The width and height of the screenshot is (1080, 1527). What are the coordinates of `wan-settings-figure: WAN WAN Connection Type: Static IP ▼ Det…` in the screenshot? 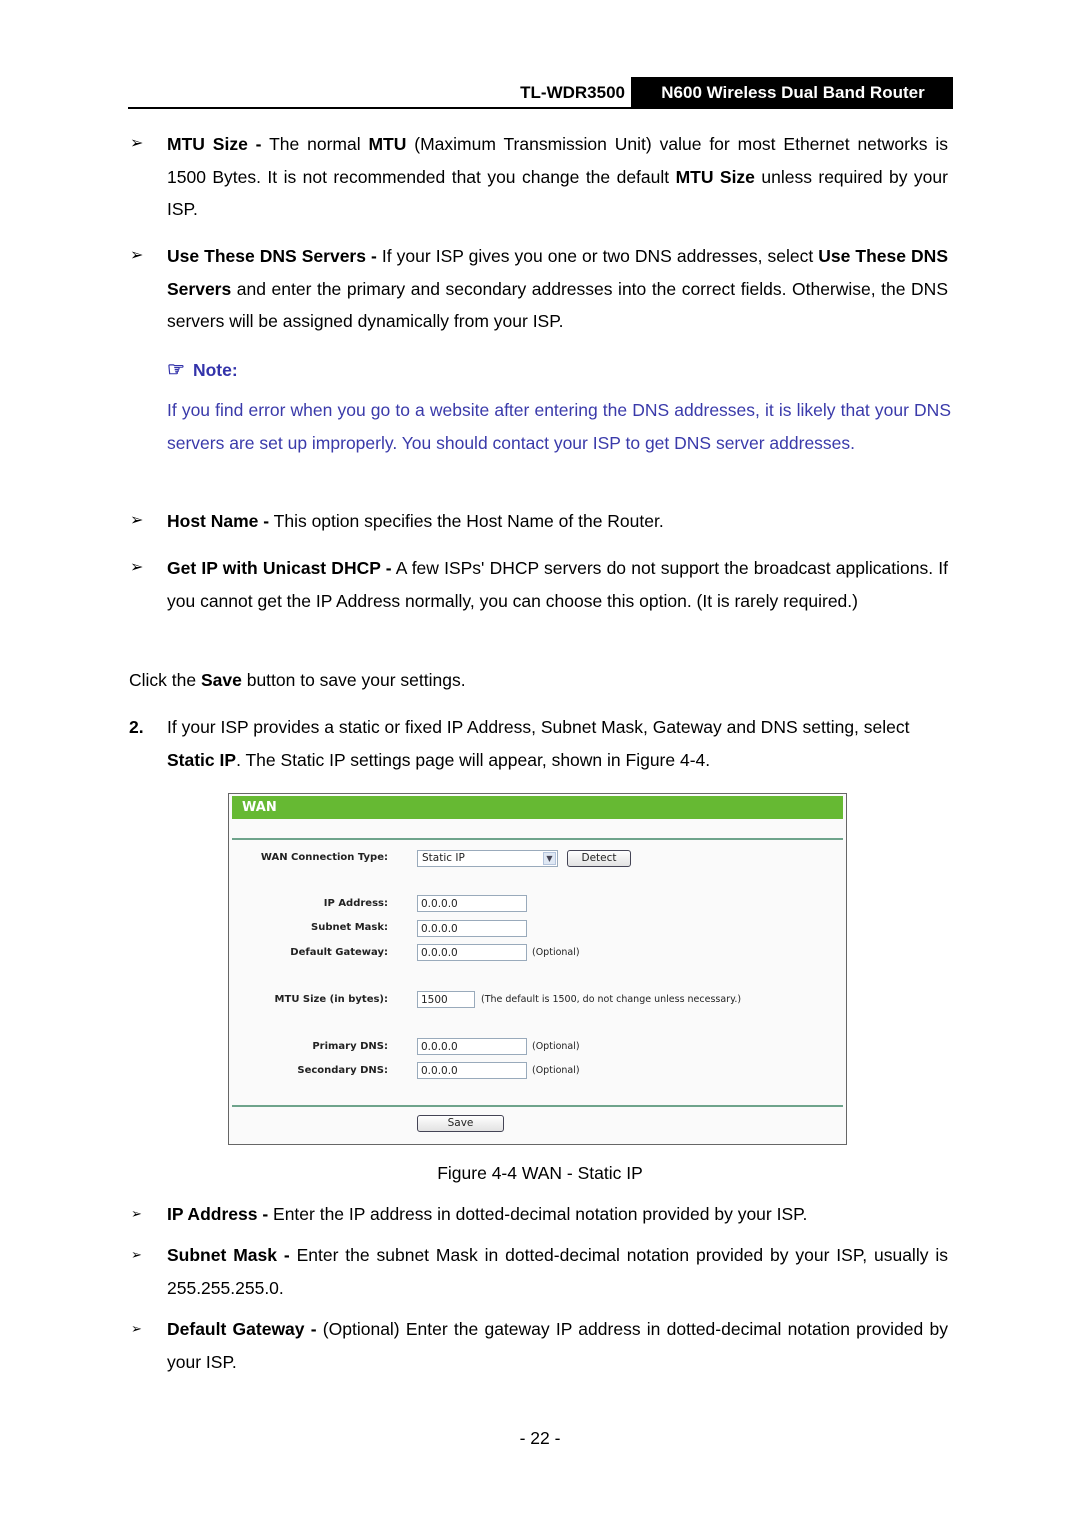 It's located at (537, 969).